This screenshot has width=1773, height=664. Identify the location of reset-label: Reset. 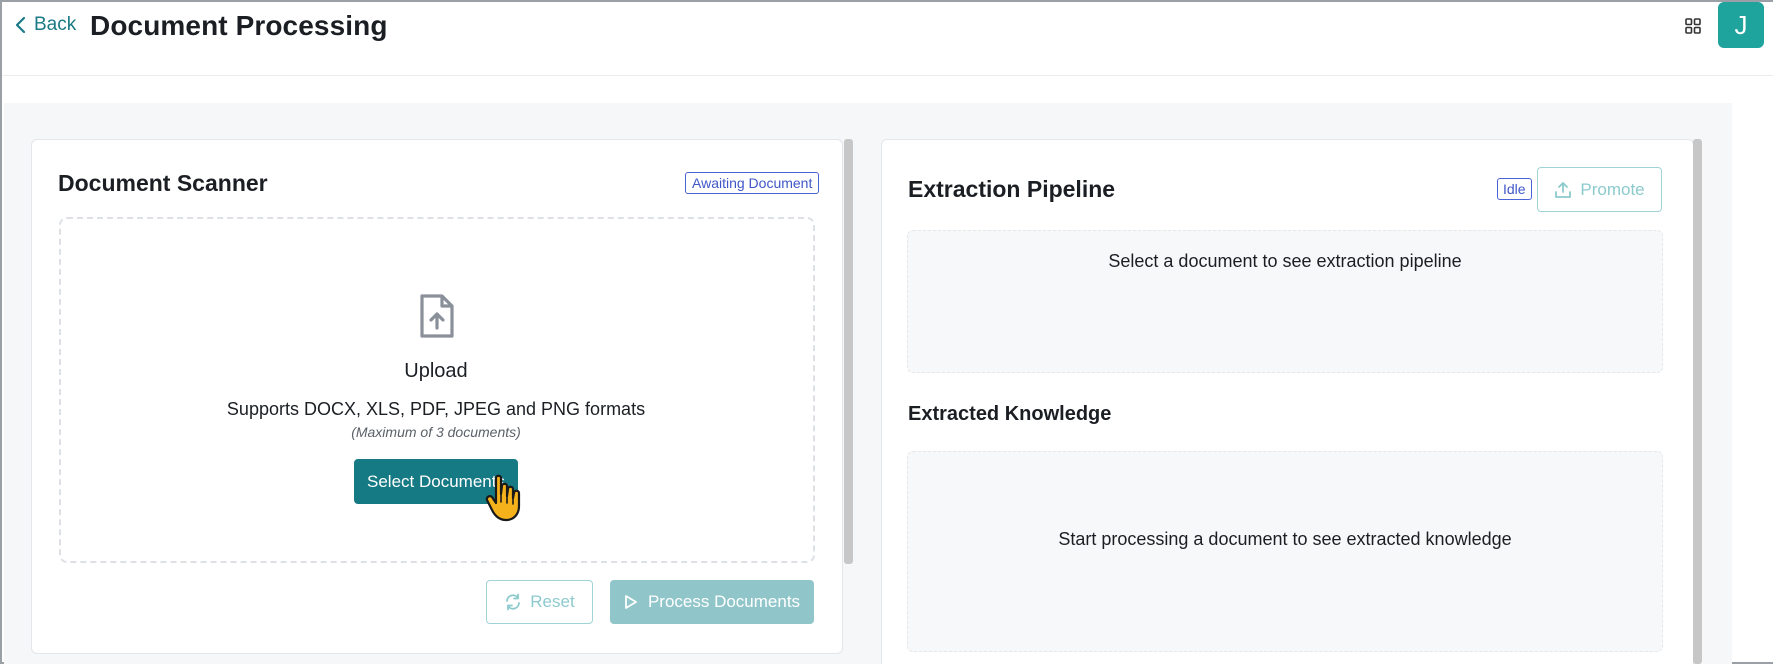
(552, 601).